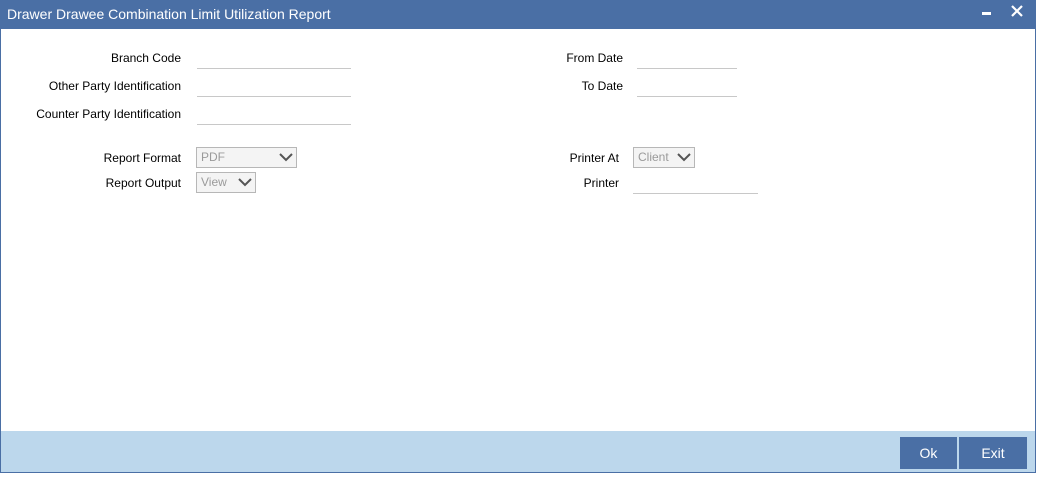  I want to click on printer-at-select: Client, so click(664, 157).